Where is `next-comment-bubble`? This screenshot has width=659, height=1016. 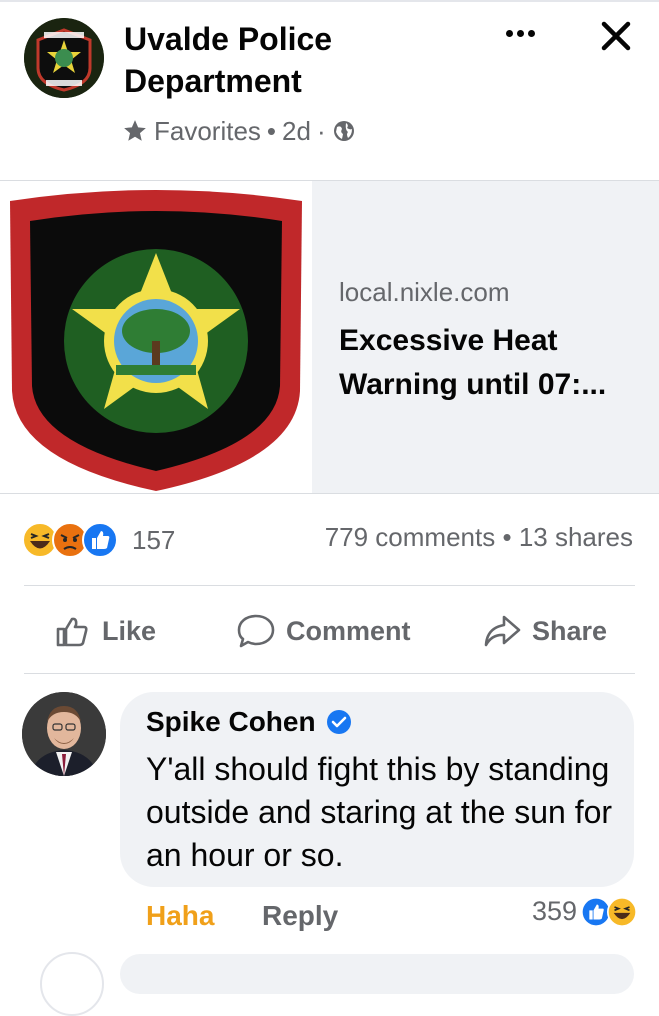 next-comment-bubble is located at coordinates (377, 974).